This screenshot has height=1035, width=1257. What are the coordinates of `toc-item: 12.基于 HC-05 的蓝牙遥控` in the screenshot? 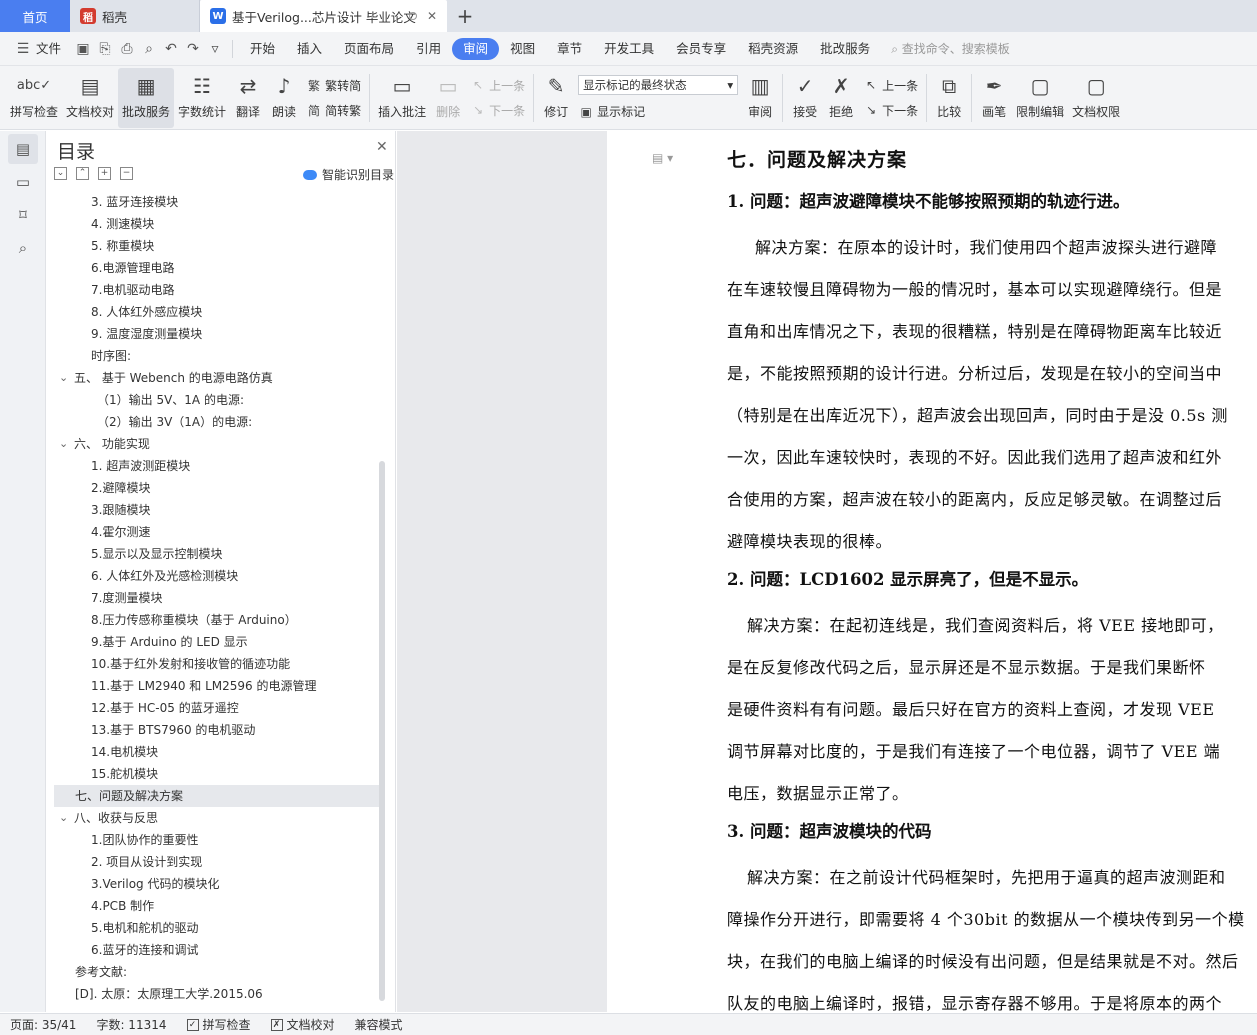 It's located at (213, 708).